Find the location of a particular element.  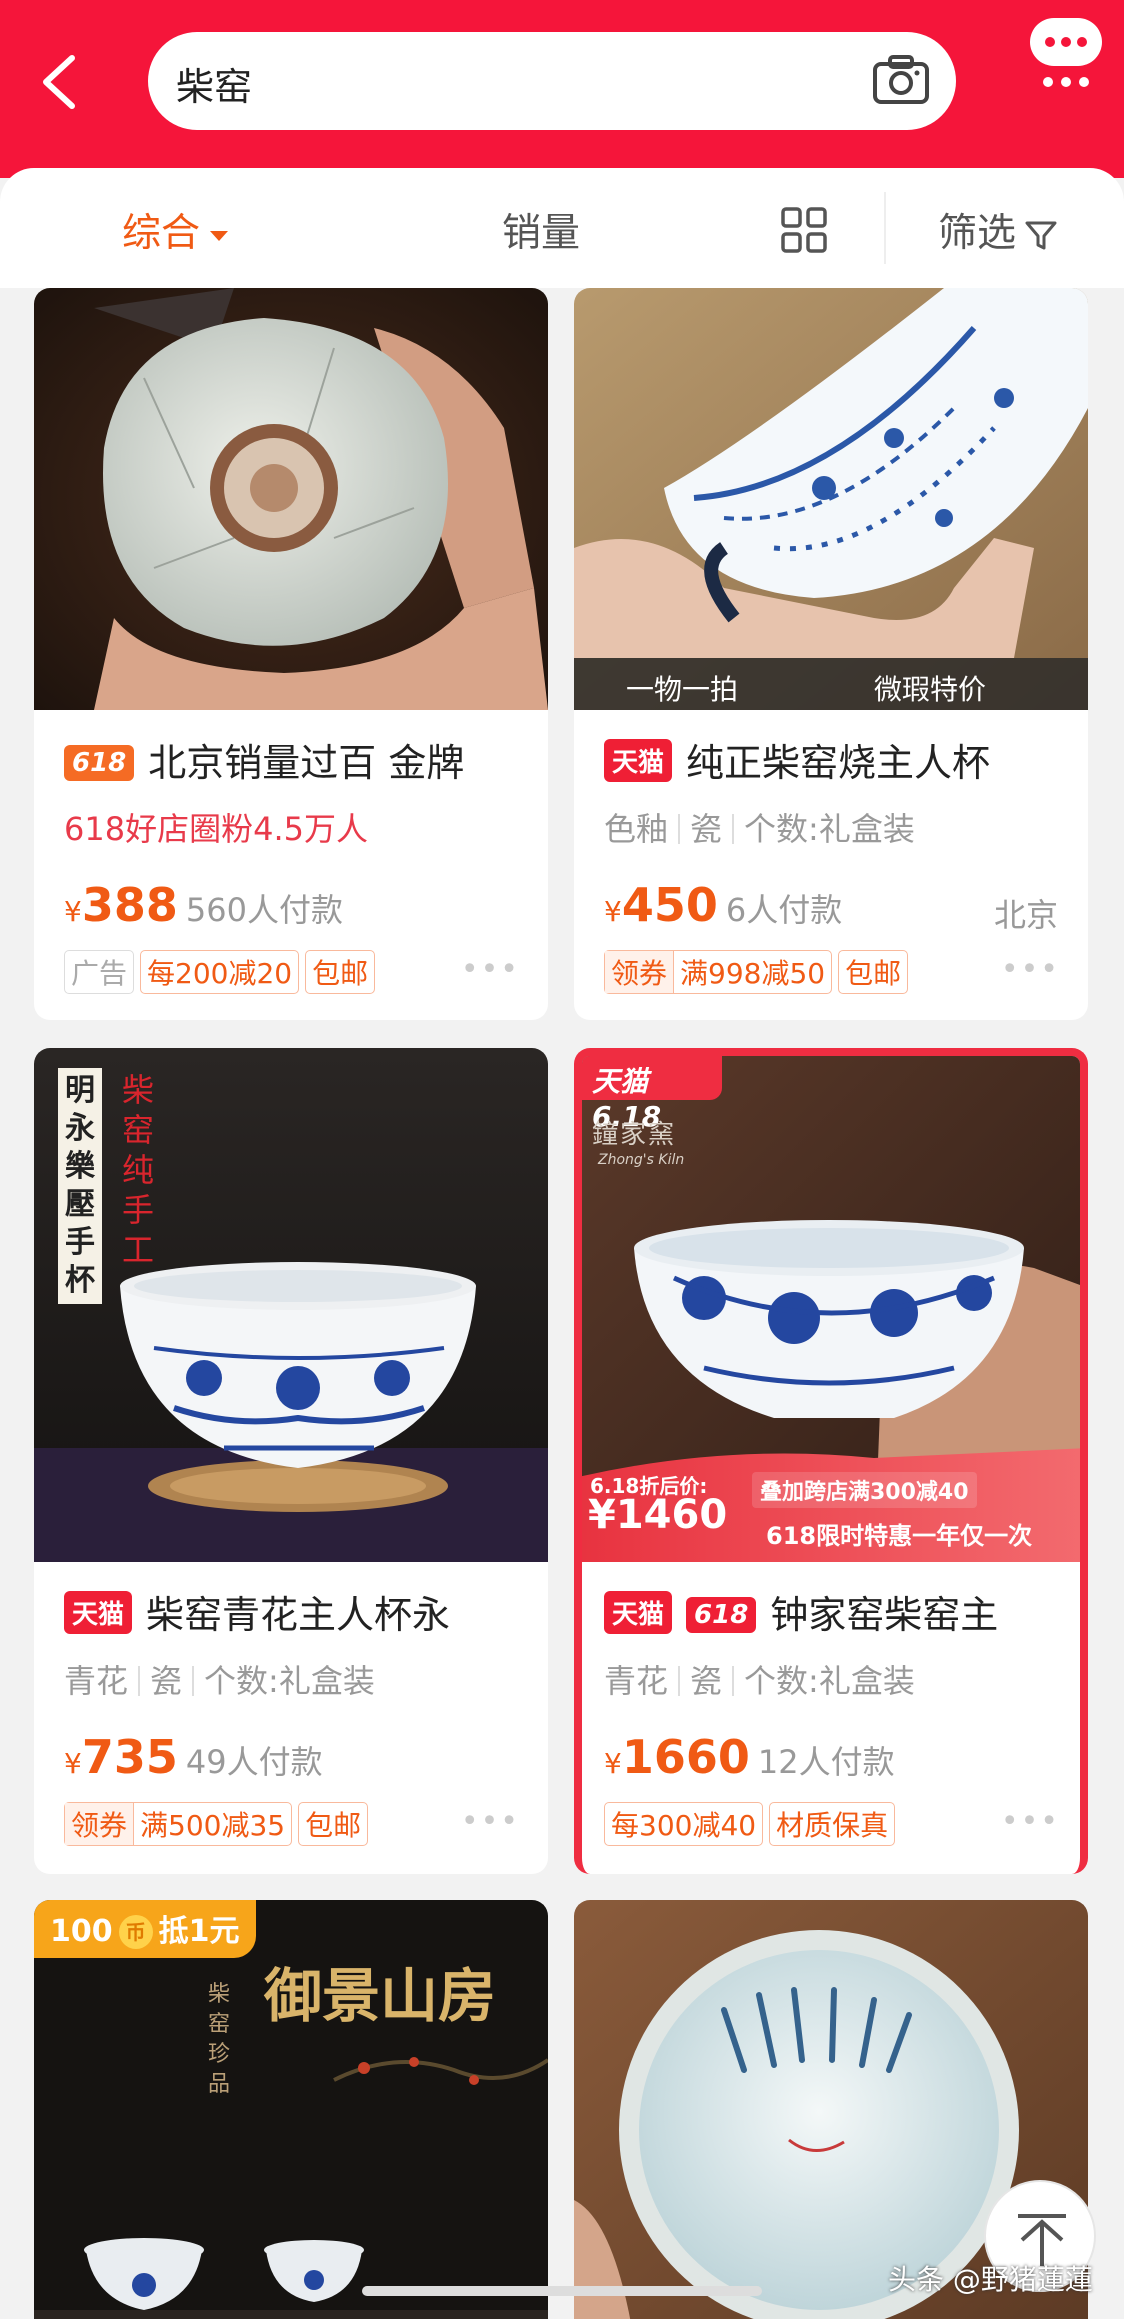

back-icon is located at coordinates (60, 82).